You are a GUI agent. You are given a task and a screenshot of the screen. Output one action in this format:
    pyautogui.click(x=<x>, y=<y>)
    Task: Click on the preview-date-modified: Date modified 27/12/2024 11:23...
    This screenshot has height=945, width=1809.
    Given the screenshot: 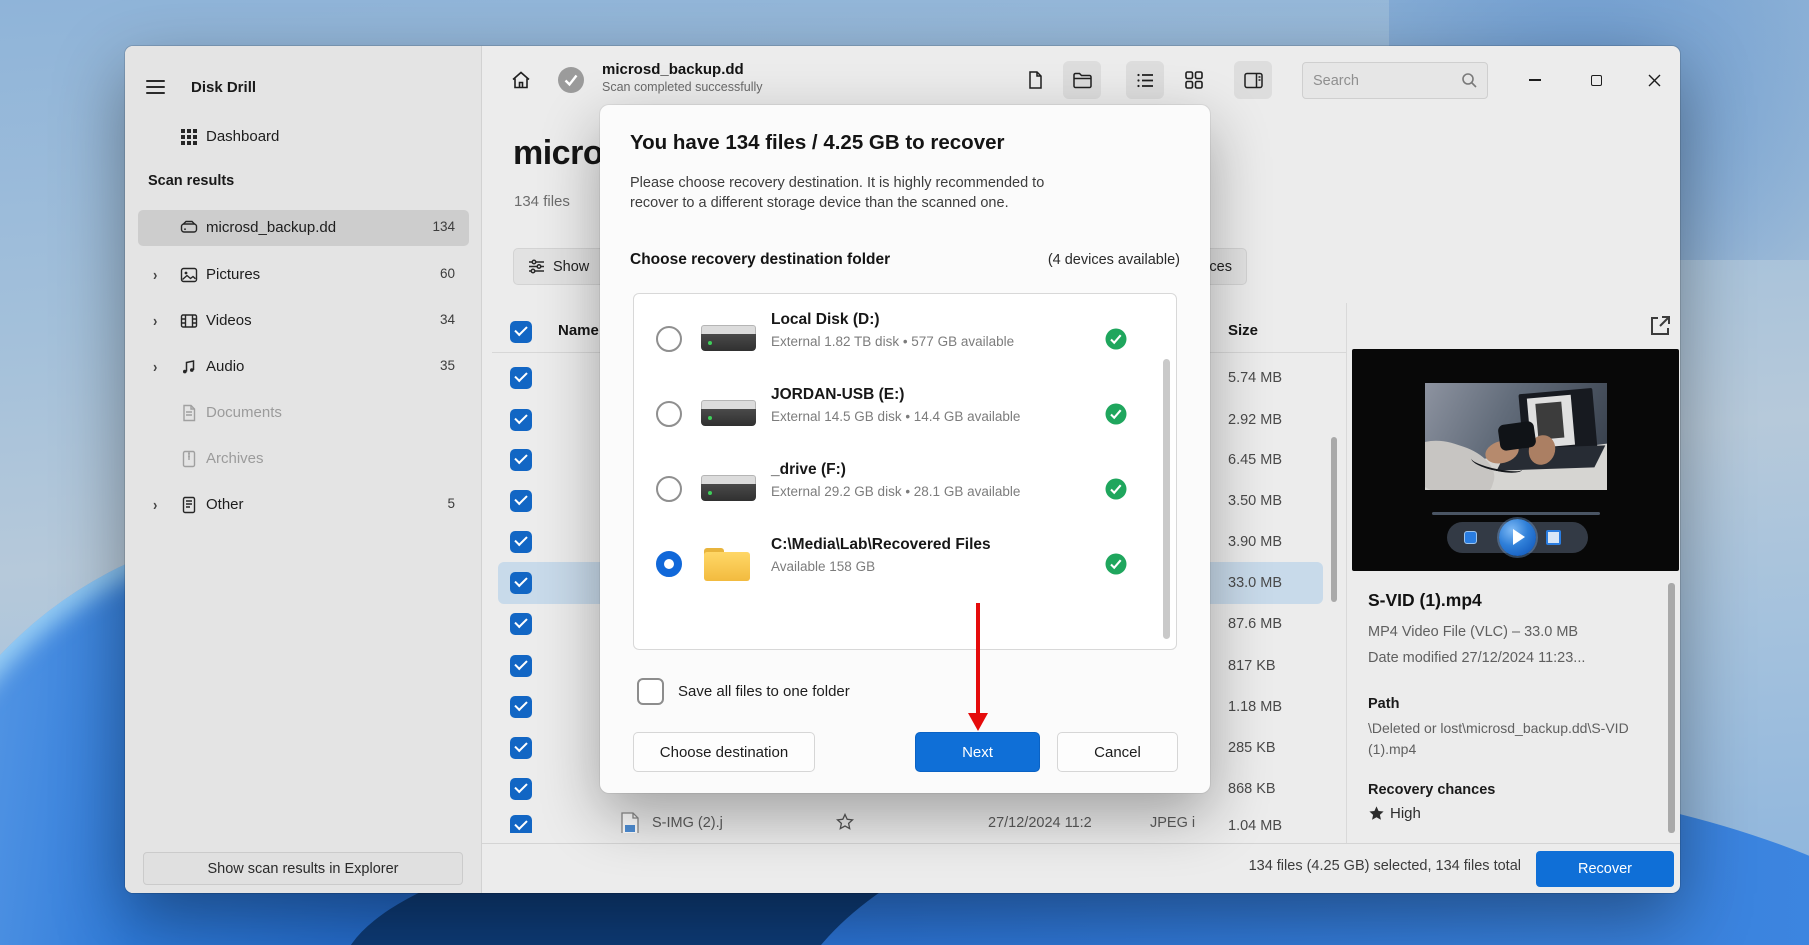 What is the action you would take?
    pyautogui.click(x=1477, y=658)
    